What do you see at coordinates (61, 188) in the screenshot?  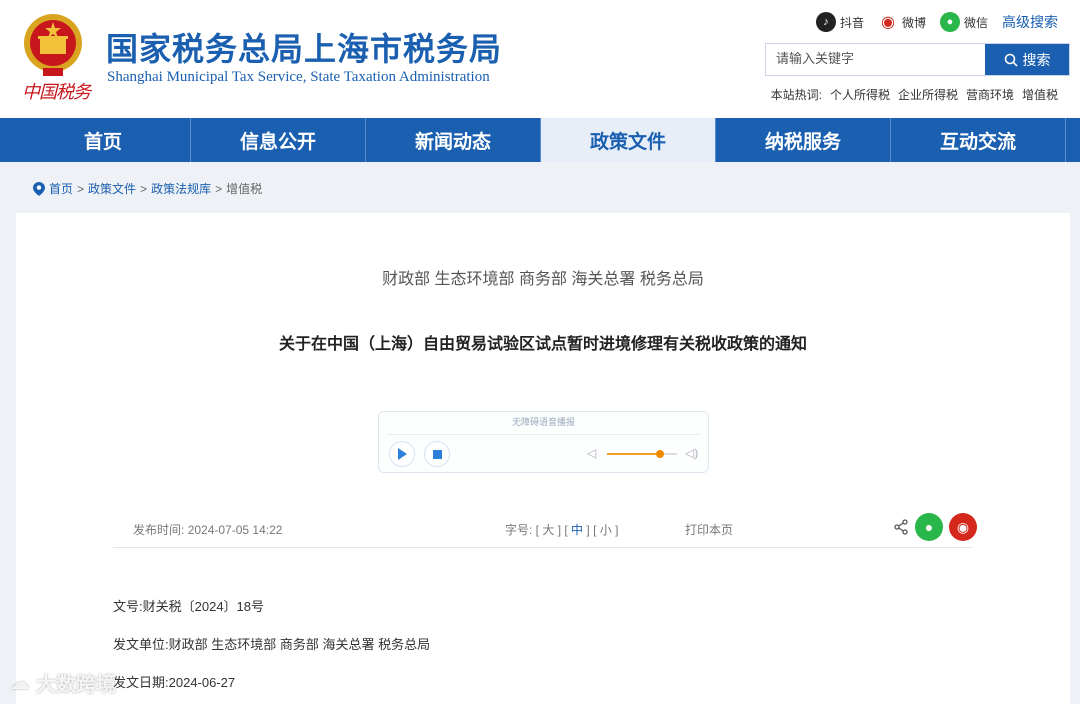 I see `breadcrumb-home: 首页` at bounding box center [61, 188].